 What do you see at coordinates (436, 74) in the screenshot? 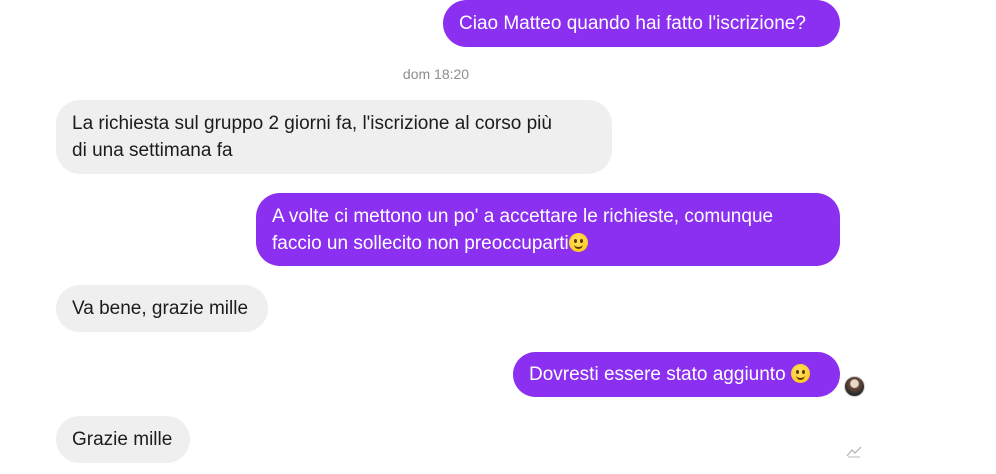
I see `timestamp: dom 18:20` at bounding box center [436, 74].